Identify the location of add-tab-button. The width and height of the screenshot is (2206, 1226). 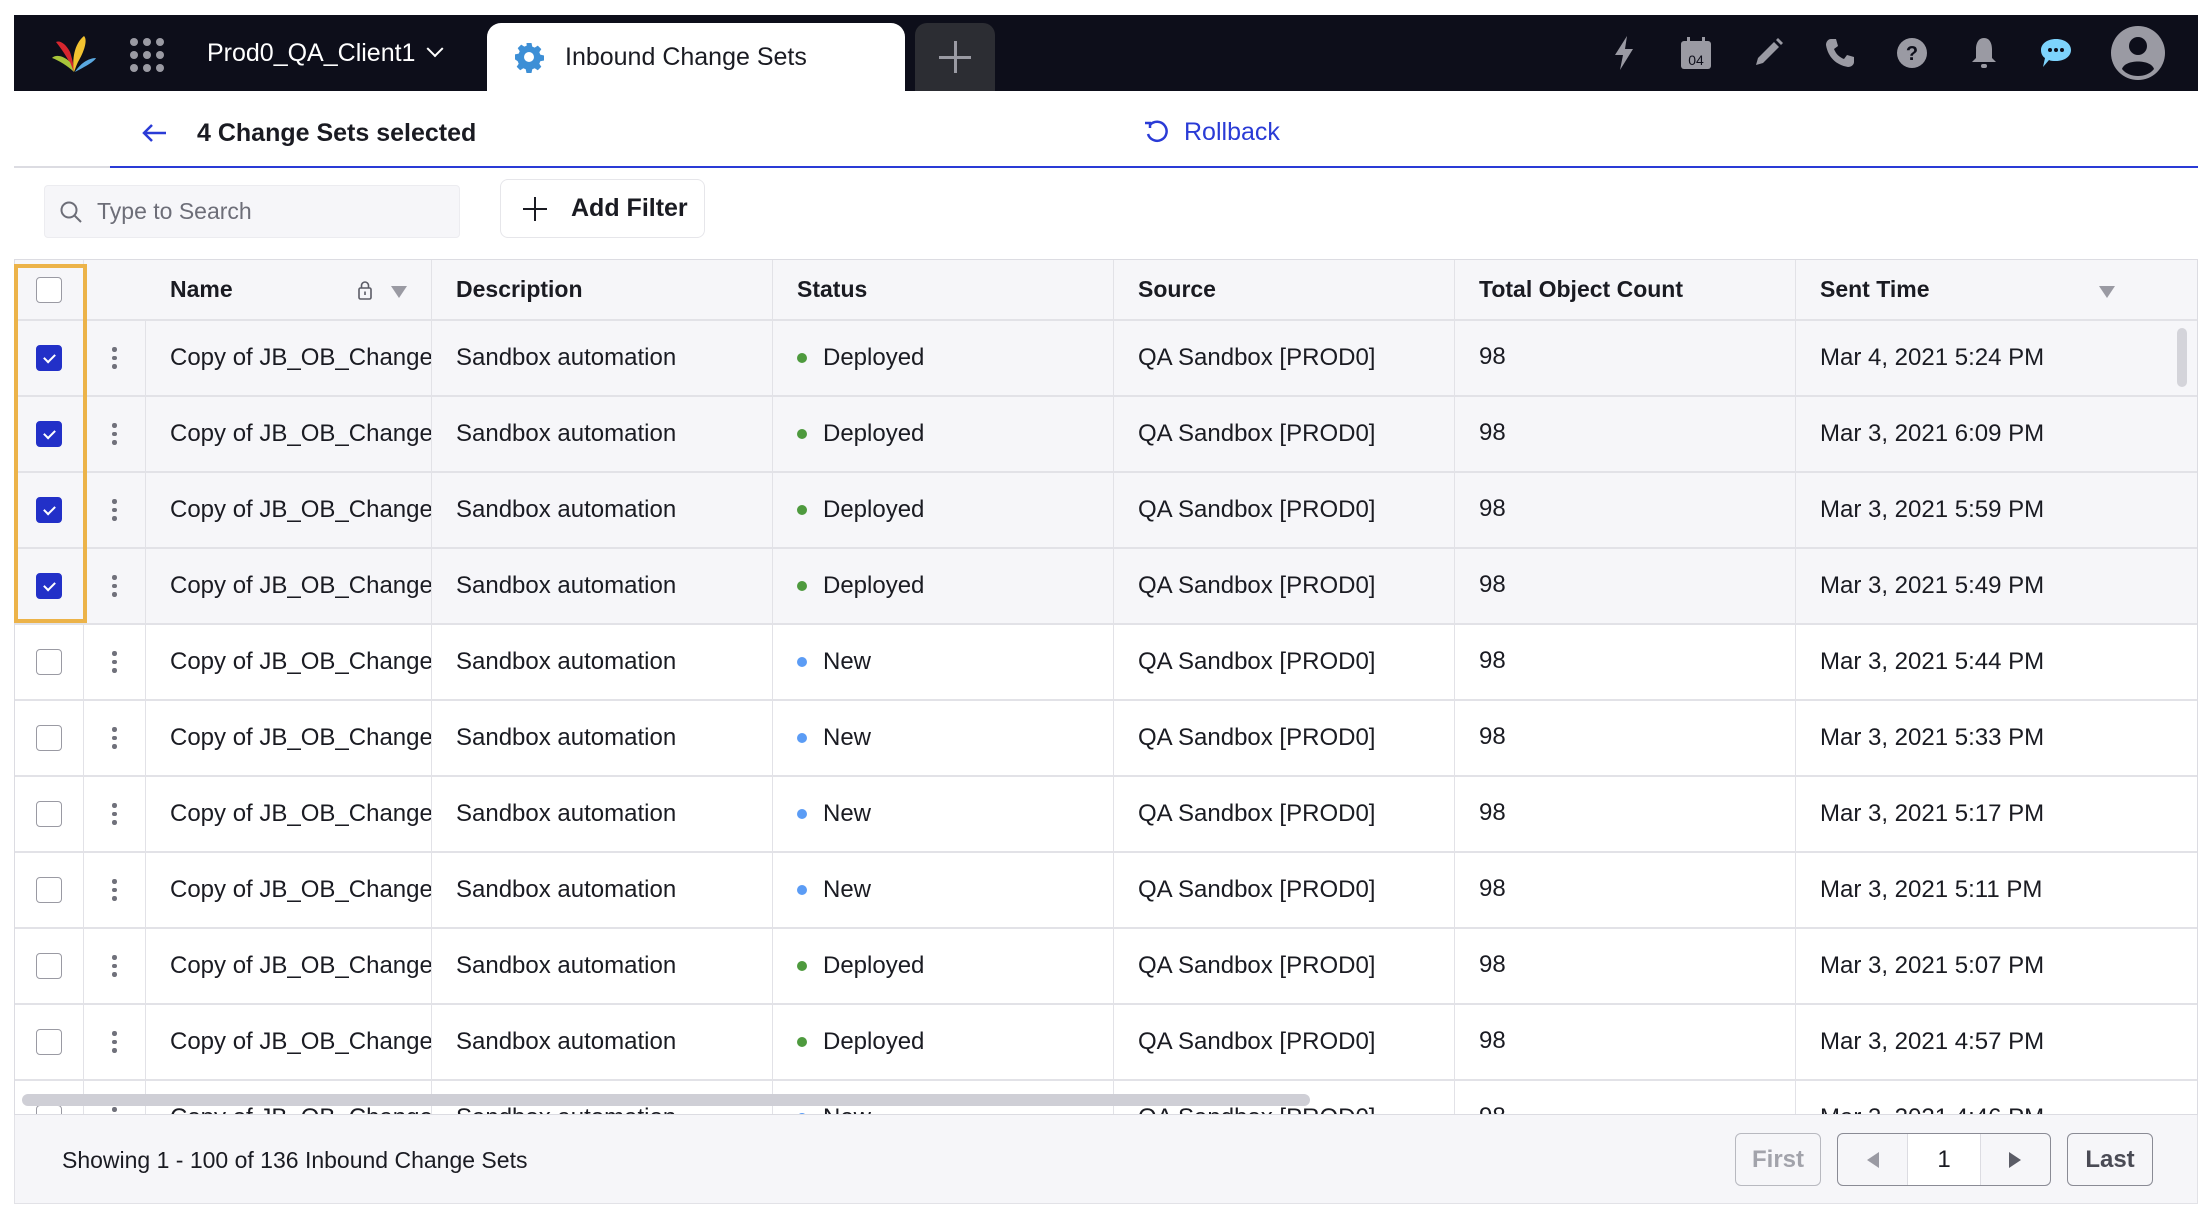
(955, 57).